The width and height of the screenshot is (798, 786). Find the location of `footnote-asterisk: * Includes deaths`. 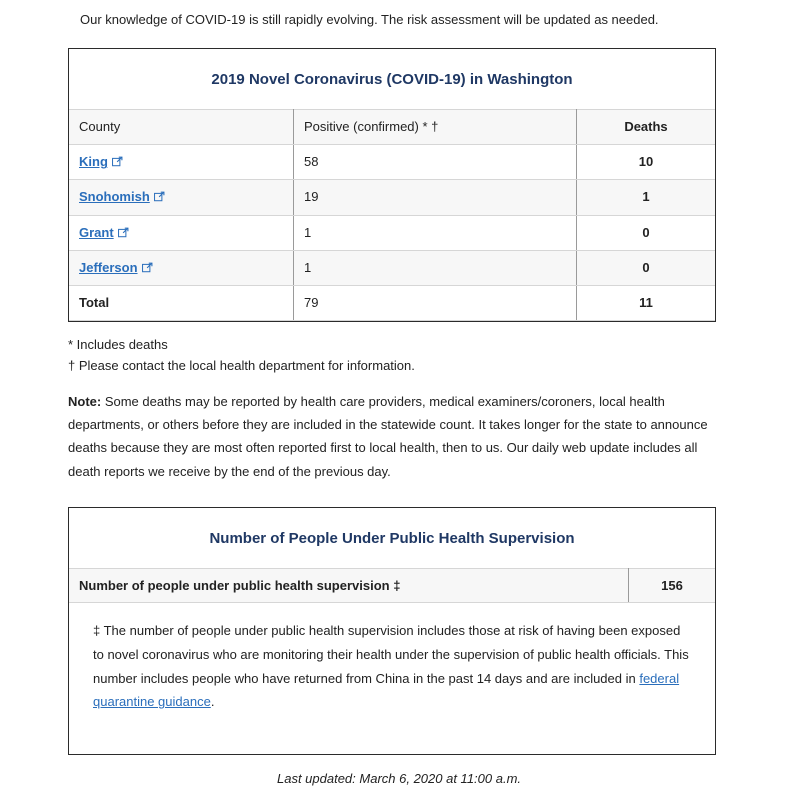

footnote-asterisk: * Includes deaths is located at coordinates (118, 345).